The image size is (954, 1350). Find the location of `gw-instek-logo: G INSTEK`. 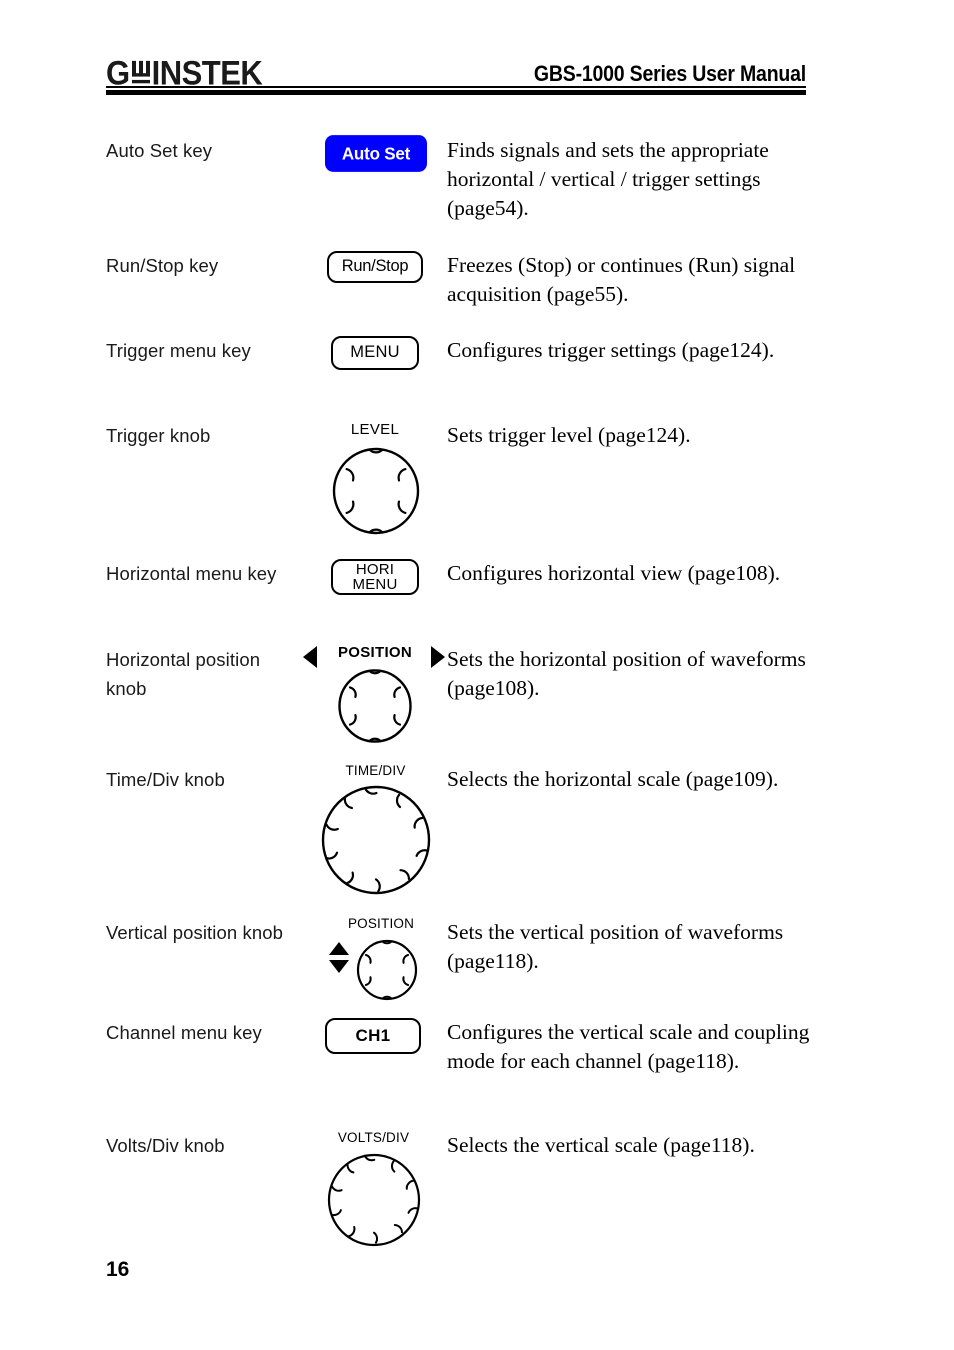

gw-instek-logo: G INSTEK is located at coordinates (184, 73).